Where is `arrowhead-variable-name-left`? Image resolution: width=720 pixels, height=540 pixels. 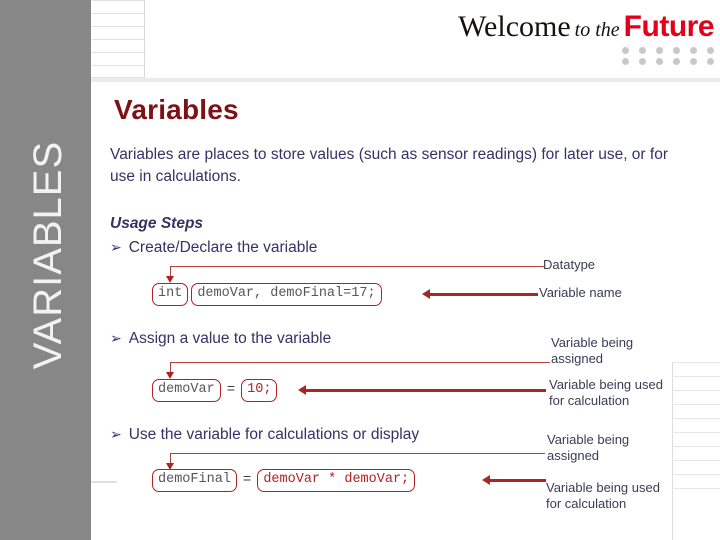 arrowhead-variable-name-left is located at coordinates (426, 294).